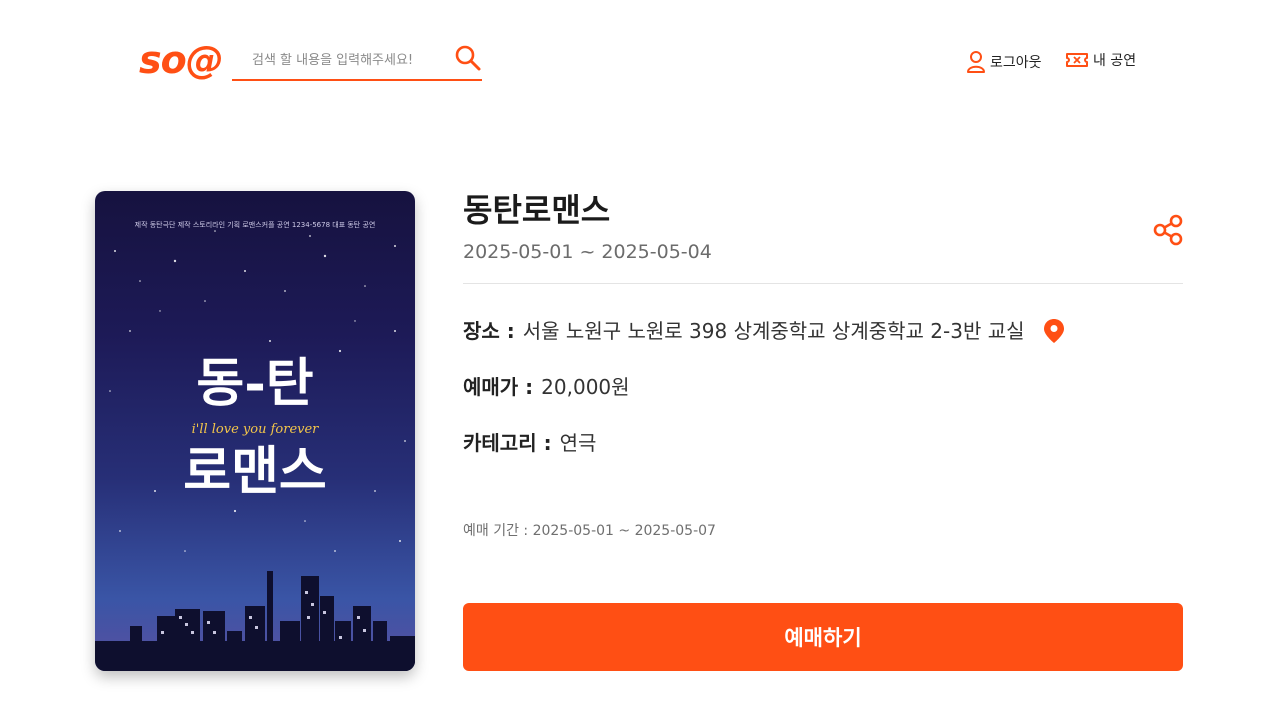  Describe the element at coordinates (181, 60) in the screenshot. I see `logo: so@` at that location.